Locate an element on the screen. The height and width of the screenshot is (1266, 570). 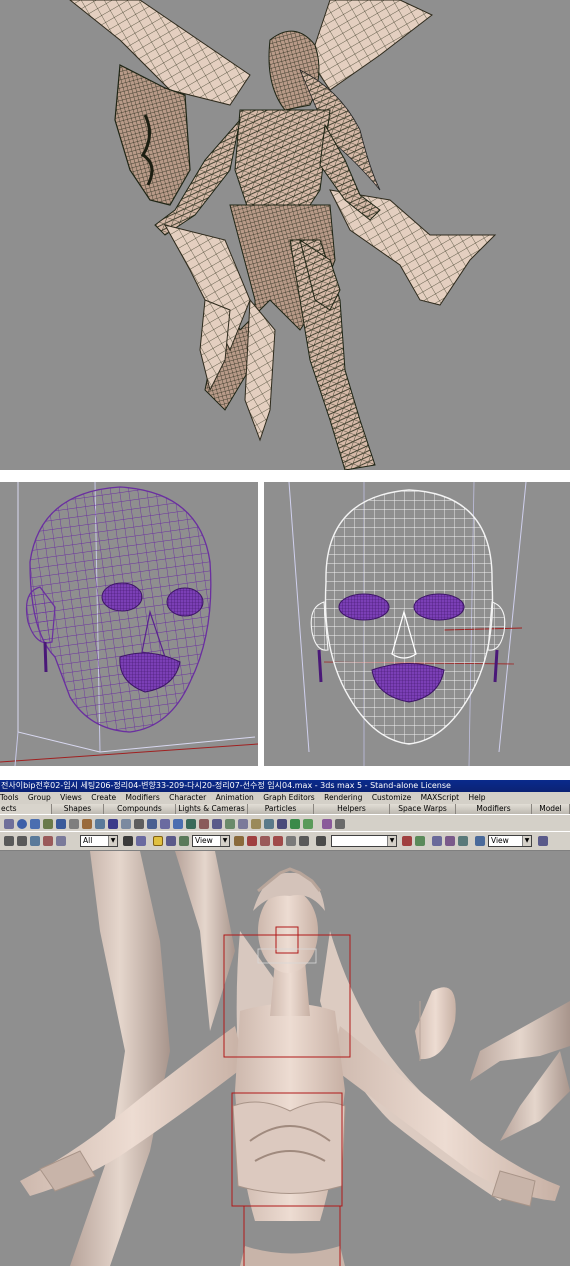
pivot-icon is located at coordinates (239, 841).